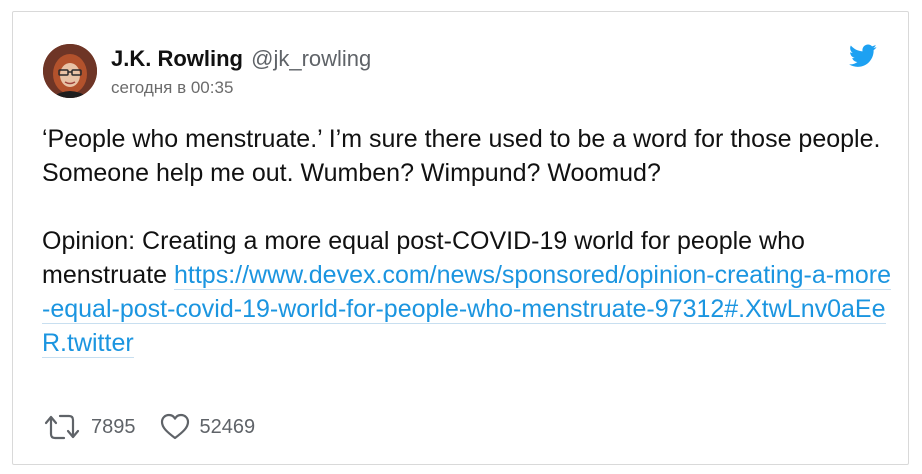 The height and width of the screenshot is (474, 922). I want to click on retweet-button: 7895, so click(89, 427).